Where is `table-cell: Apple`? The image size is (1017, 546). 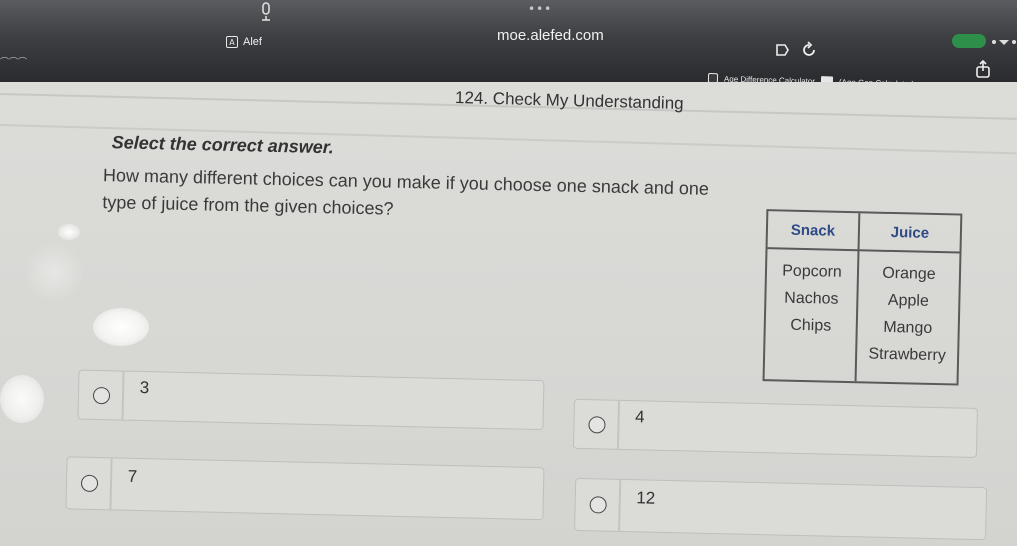 table-cell: Apple is located at coordinates (908, 300).